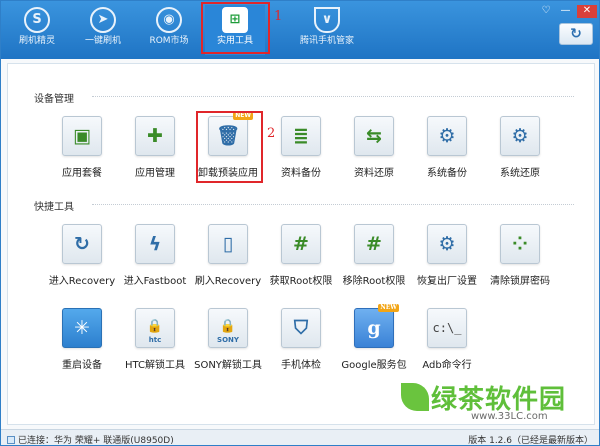 The image size is (600, 446). I want to click on tool-enter-recovery: ↻ 进入Recovery, so click(82, 262).